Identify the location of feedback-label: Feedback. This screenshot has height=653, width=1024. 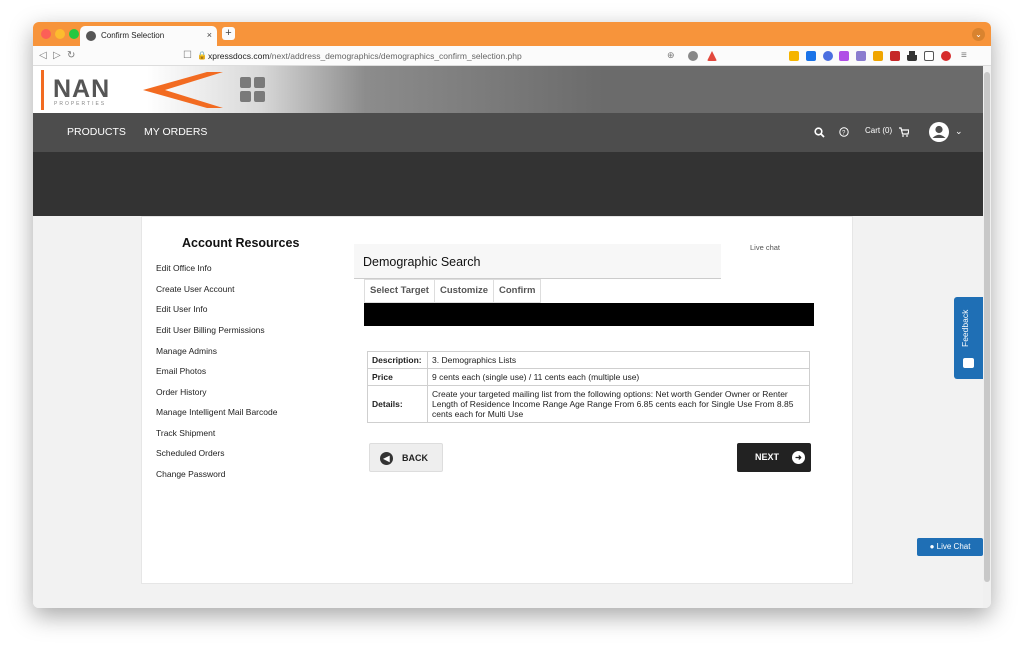
(965, 328).